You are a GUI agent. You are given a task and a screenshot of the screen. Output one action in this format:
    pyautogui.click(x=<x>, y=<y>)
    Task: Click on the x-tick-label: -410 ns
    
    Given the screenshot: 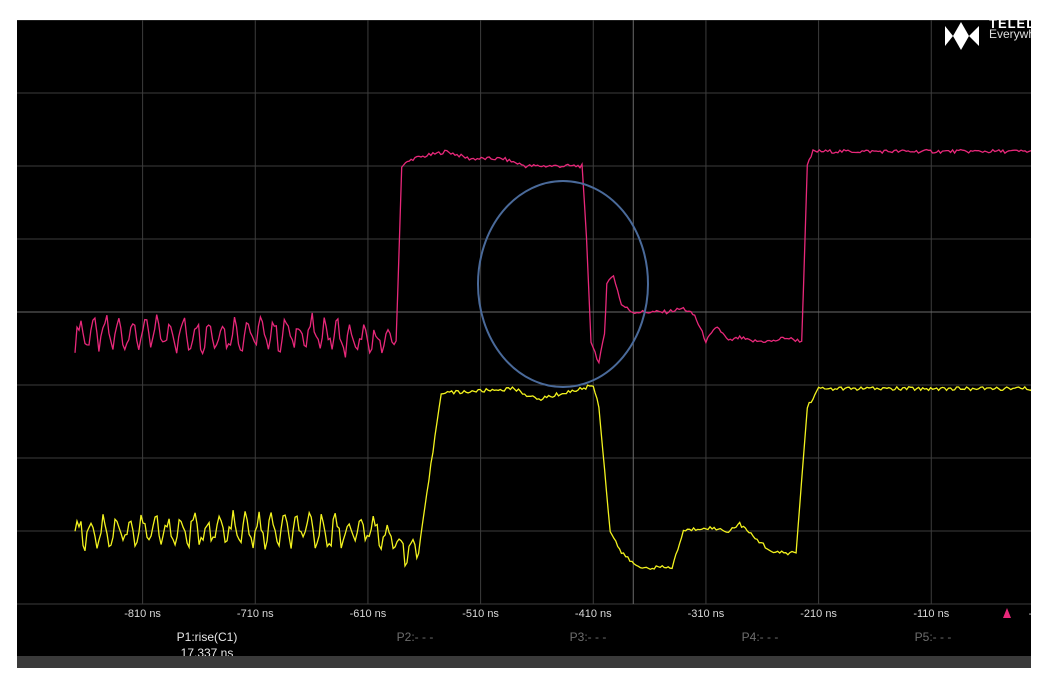 What is the action you would take?
    pyautogui.click(x=593, y=614)
    